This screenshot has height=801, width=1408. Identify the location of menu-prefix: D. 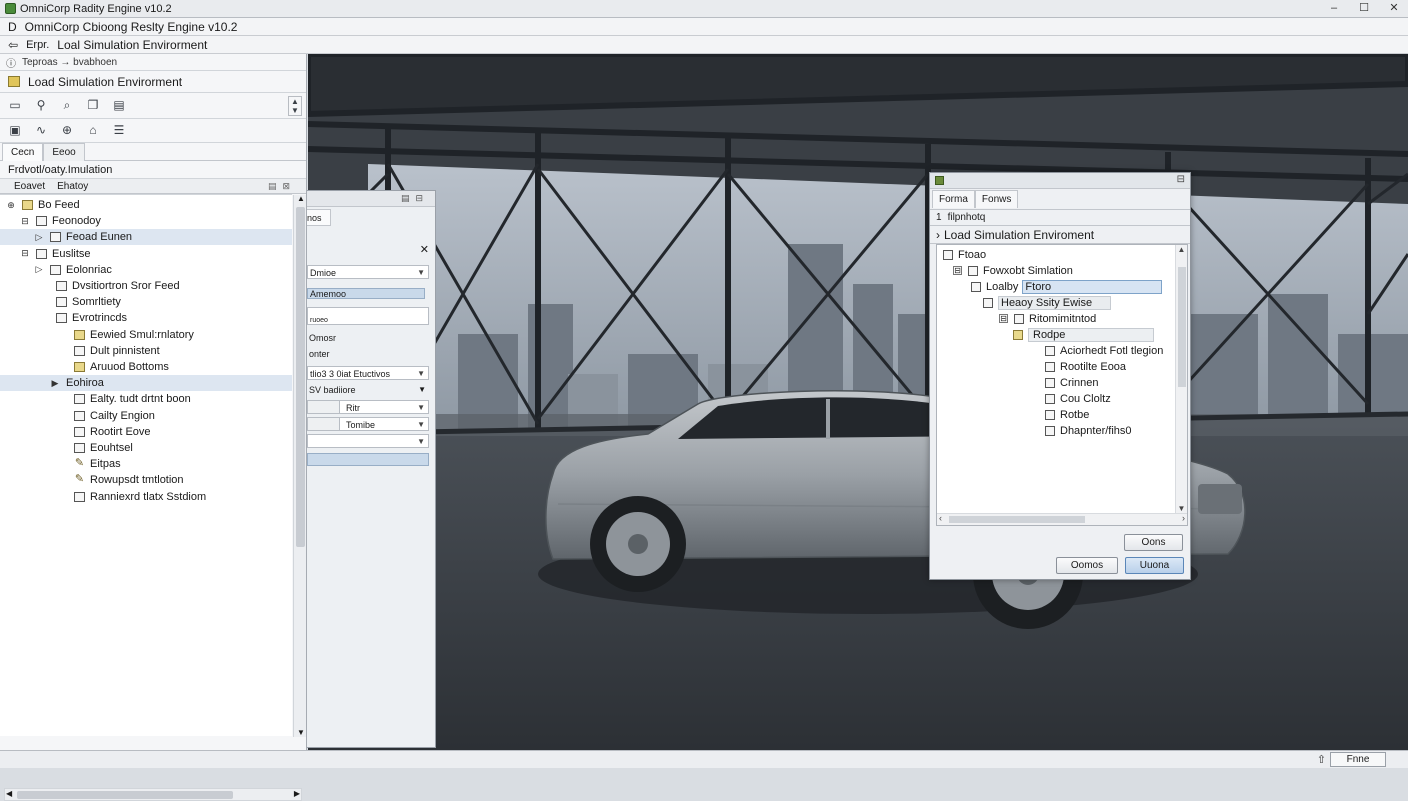
(12, 27).